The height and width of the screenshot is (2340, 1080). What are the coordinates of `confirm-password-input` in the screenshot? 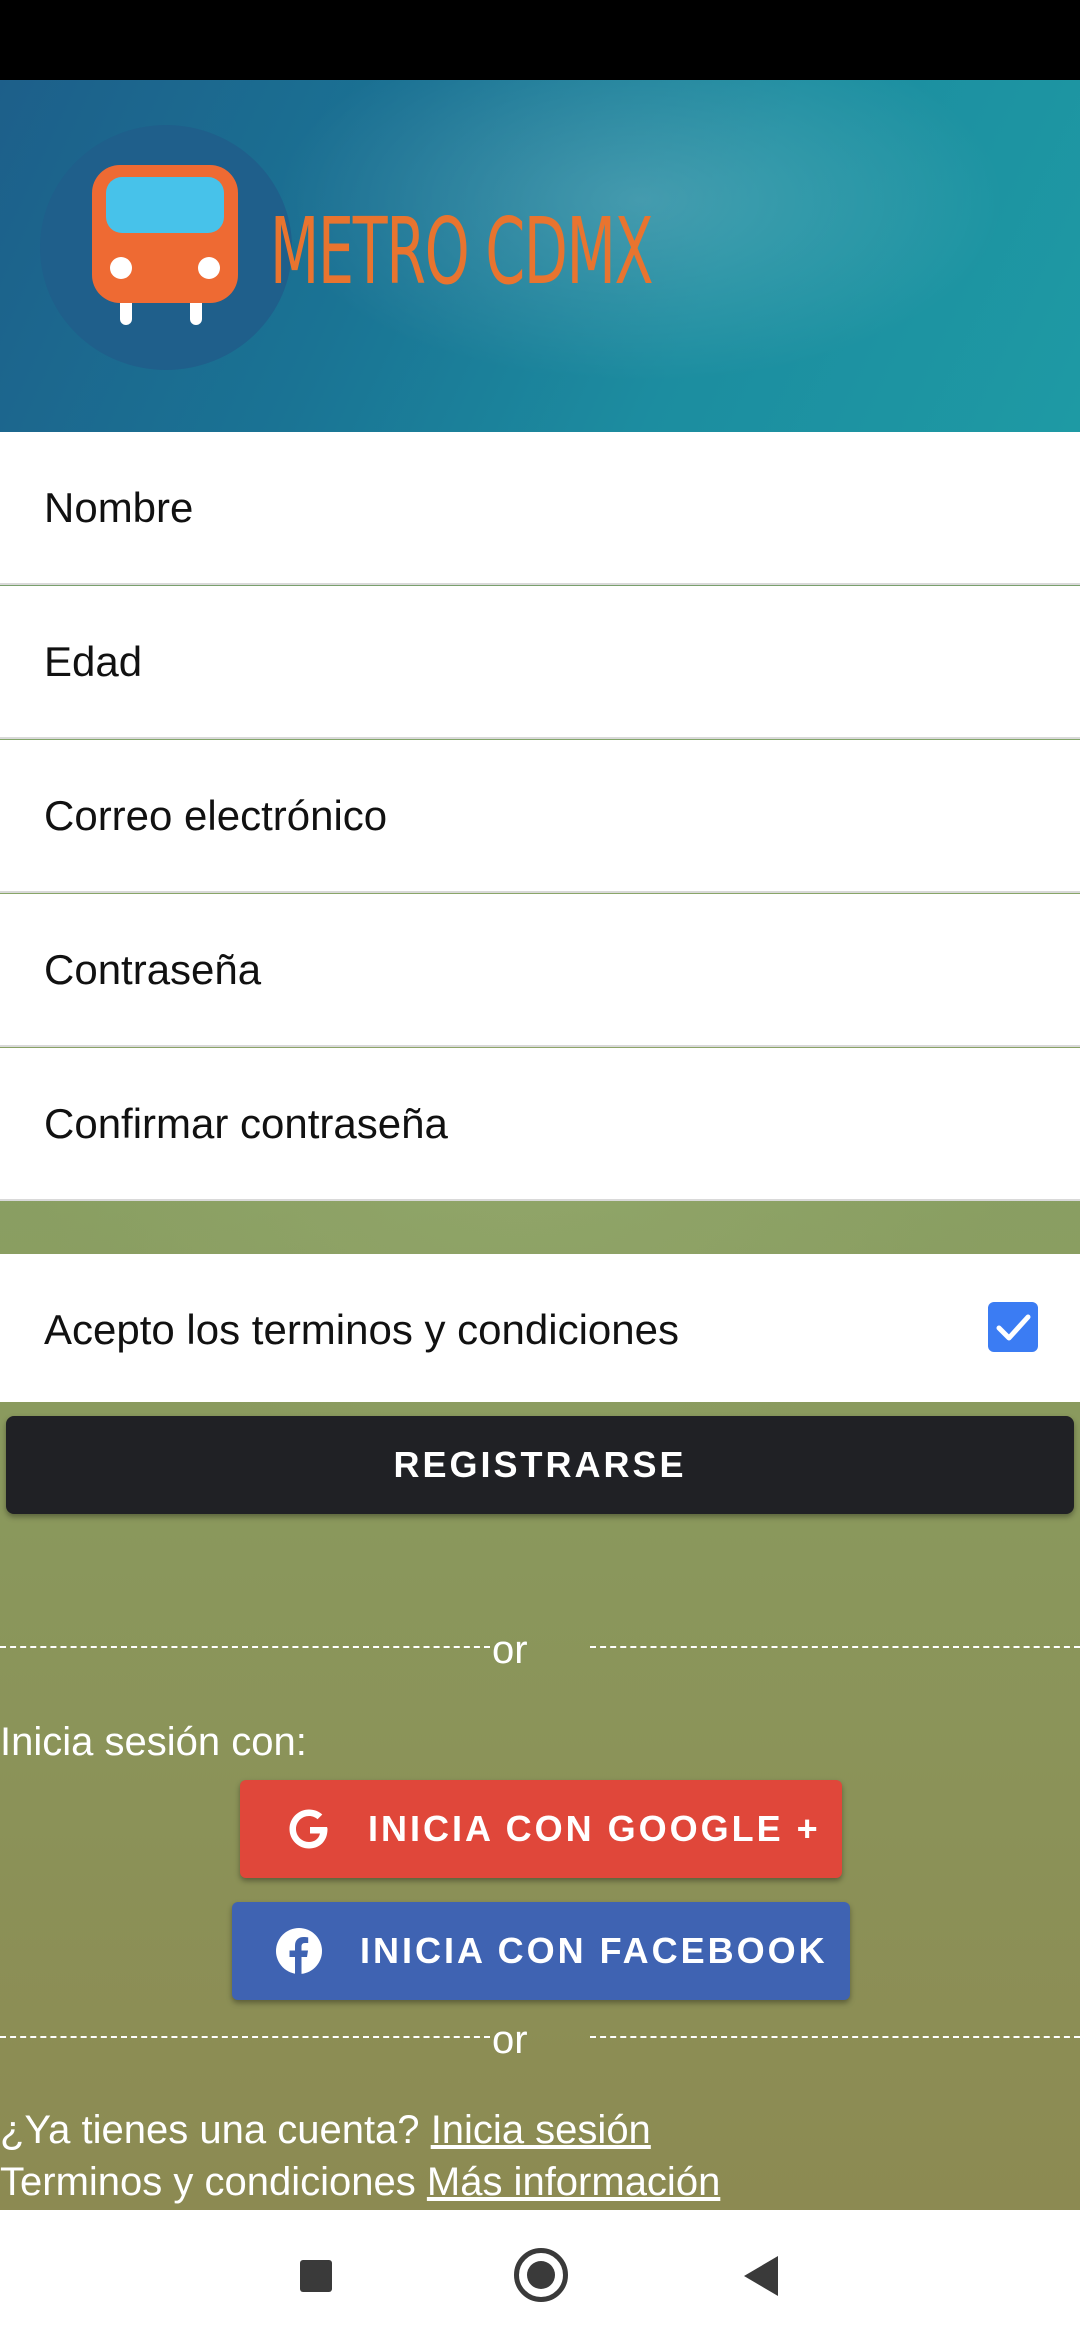 It's located at (539, 1123).